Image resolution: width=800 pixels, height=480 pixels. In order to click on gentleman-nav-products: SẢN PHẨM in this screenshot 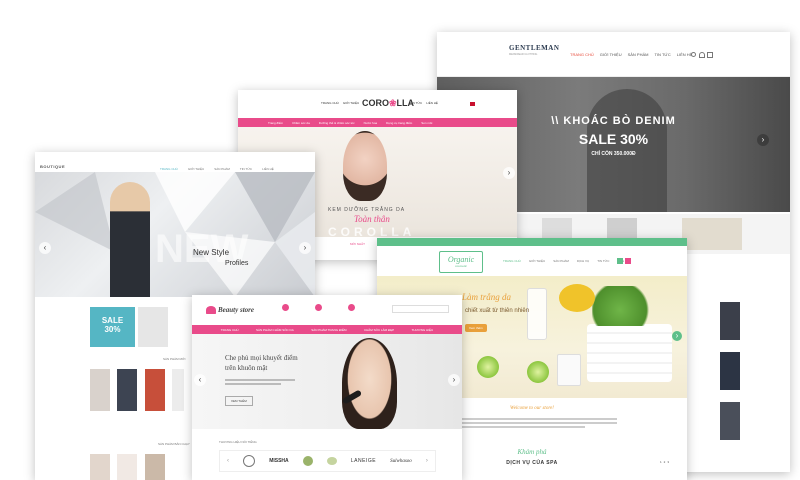, I will do `click(638, 54)`.